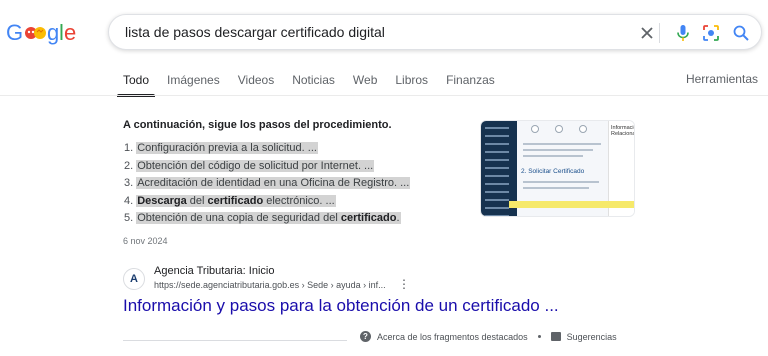 The height and width of the screenshot is (356, 768). I want to click on footer-divider, so click(235, 340).